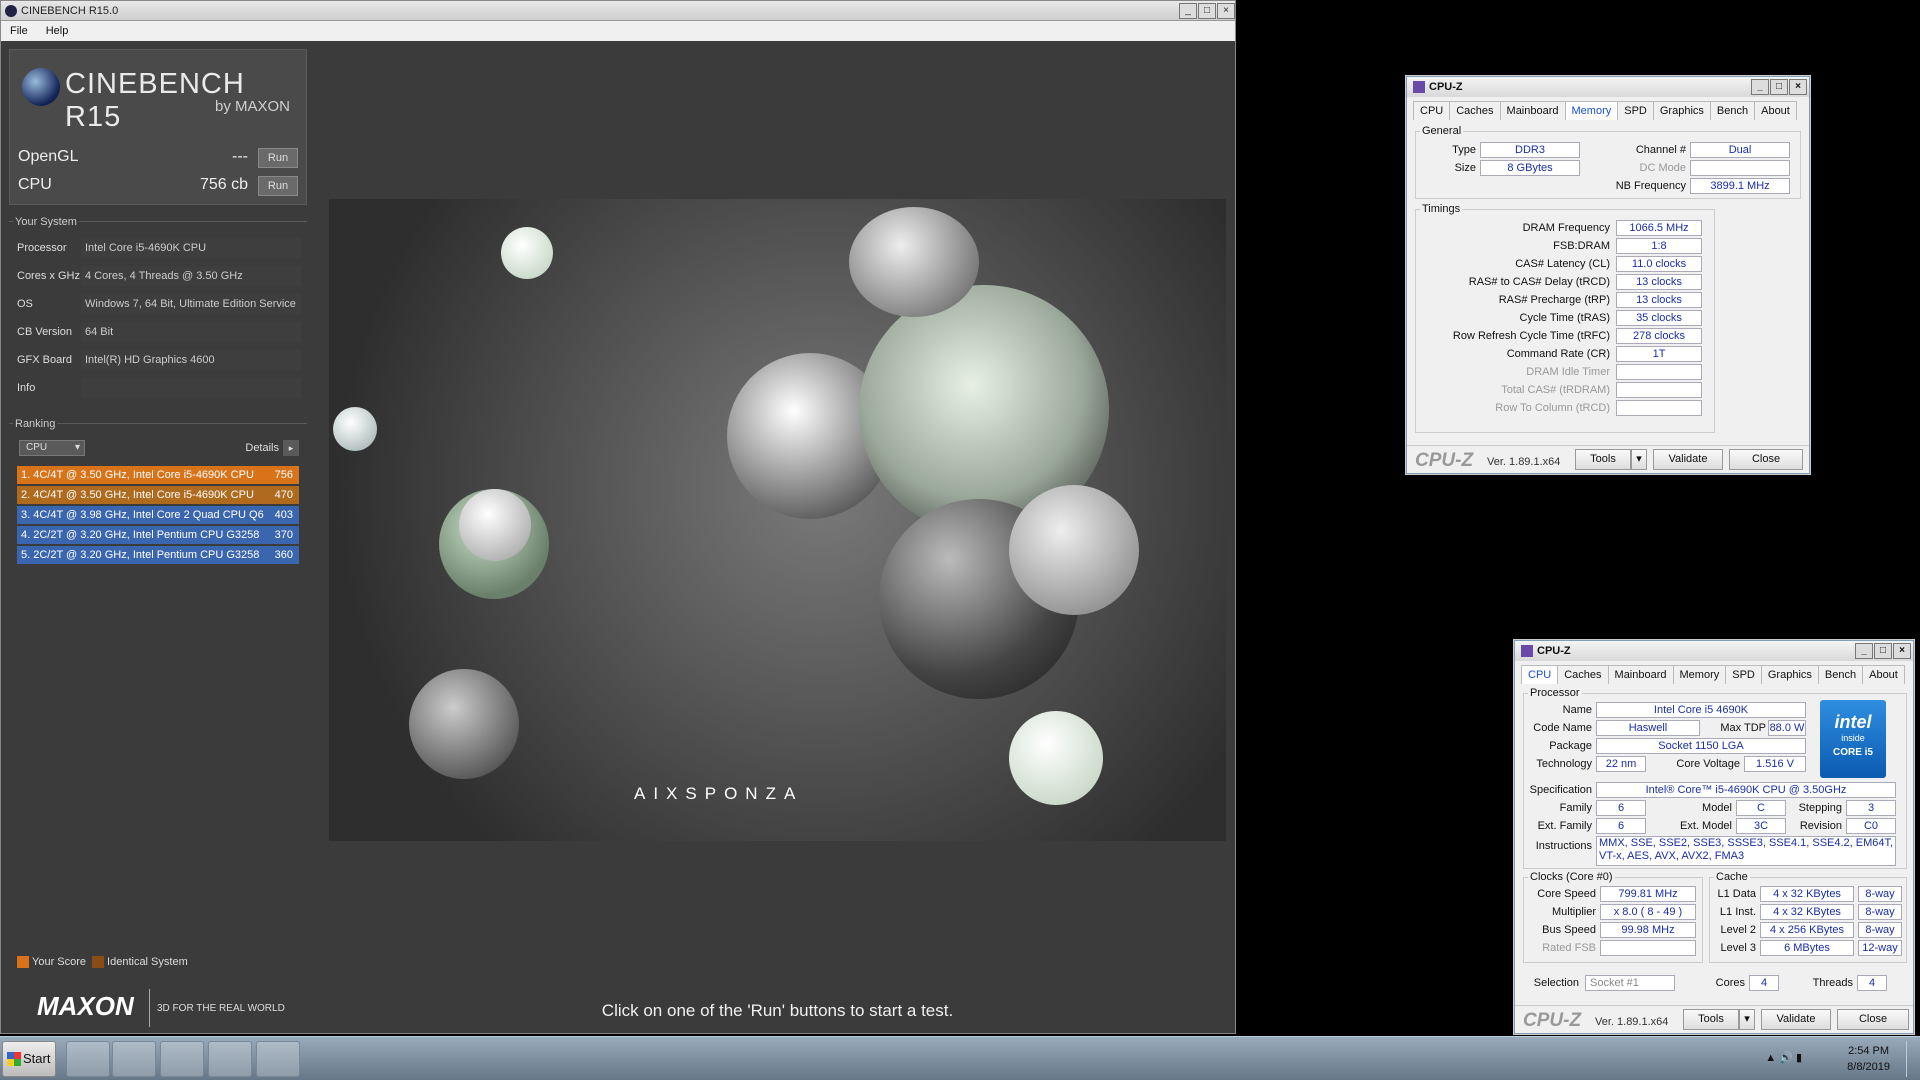 This screenshot has width=1920, height=1080. What do you see at coordinates (1621, 826) in the screenshot?
I see `extfamily-value: 6` at bounding box center [1621, 826].